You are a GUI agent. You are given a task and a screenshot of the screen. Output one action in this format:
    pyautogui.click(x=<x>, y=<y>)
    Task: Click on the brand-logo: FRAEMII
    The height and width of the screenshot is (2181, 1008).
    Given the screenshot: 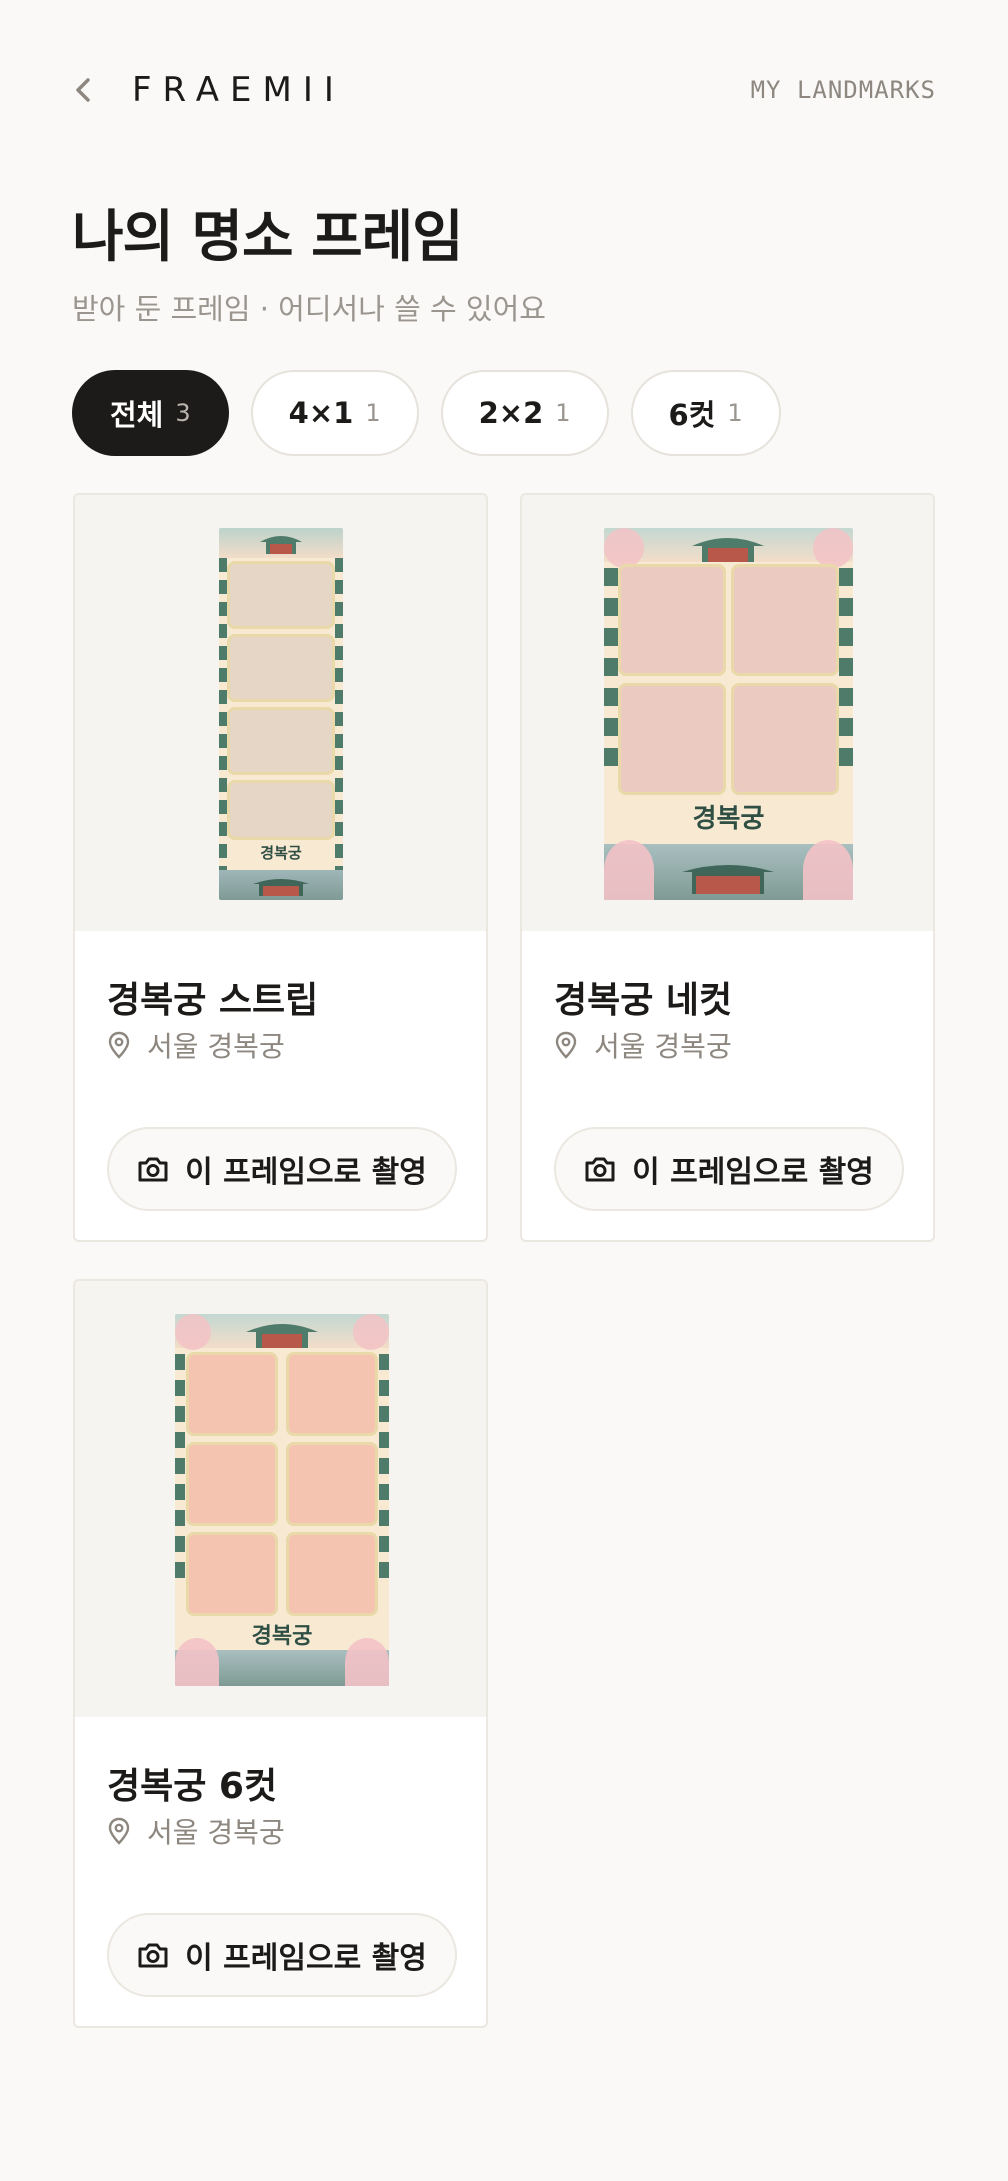 What is the action you would take?
    pyautogui.click(x=238, y=90)
    